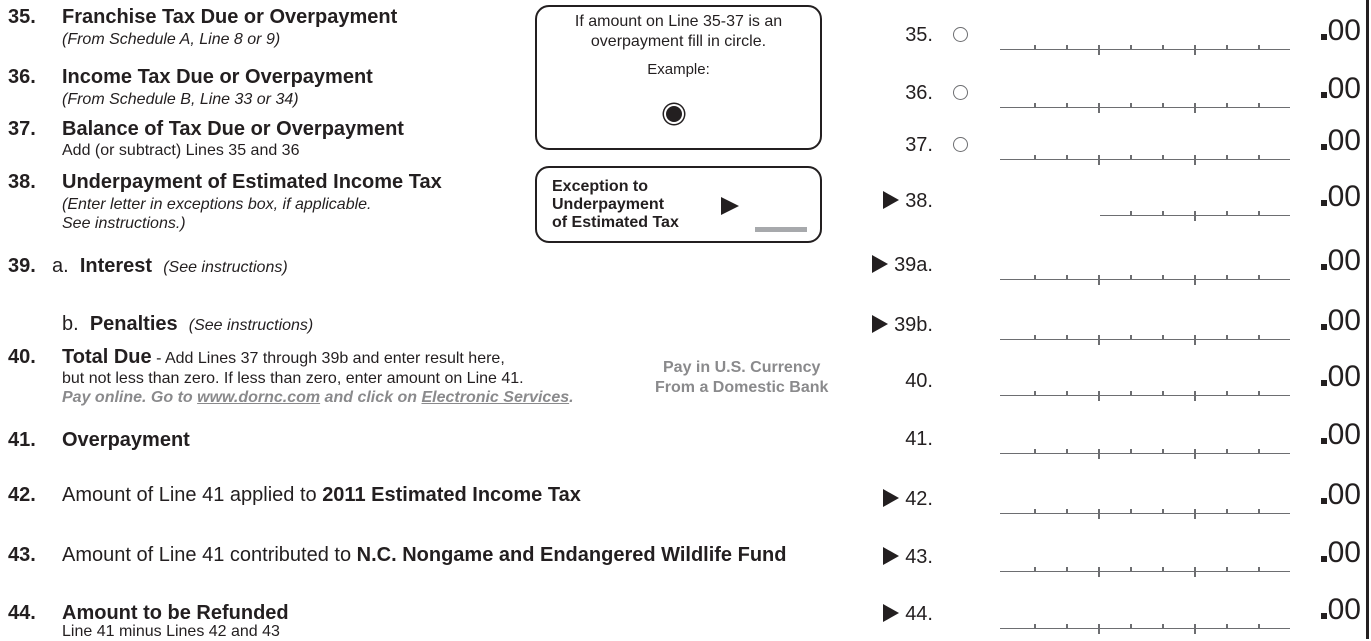 The image size is (1371, 641). I want to click on cents-41: 00, so click(1340, 435).